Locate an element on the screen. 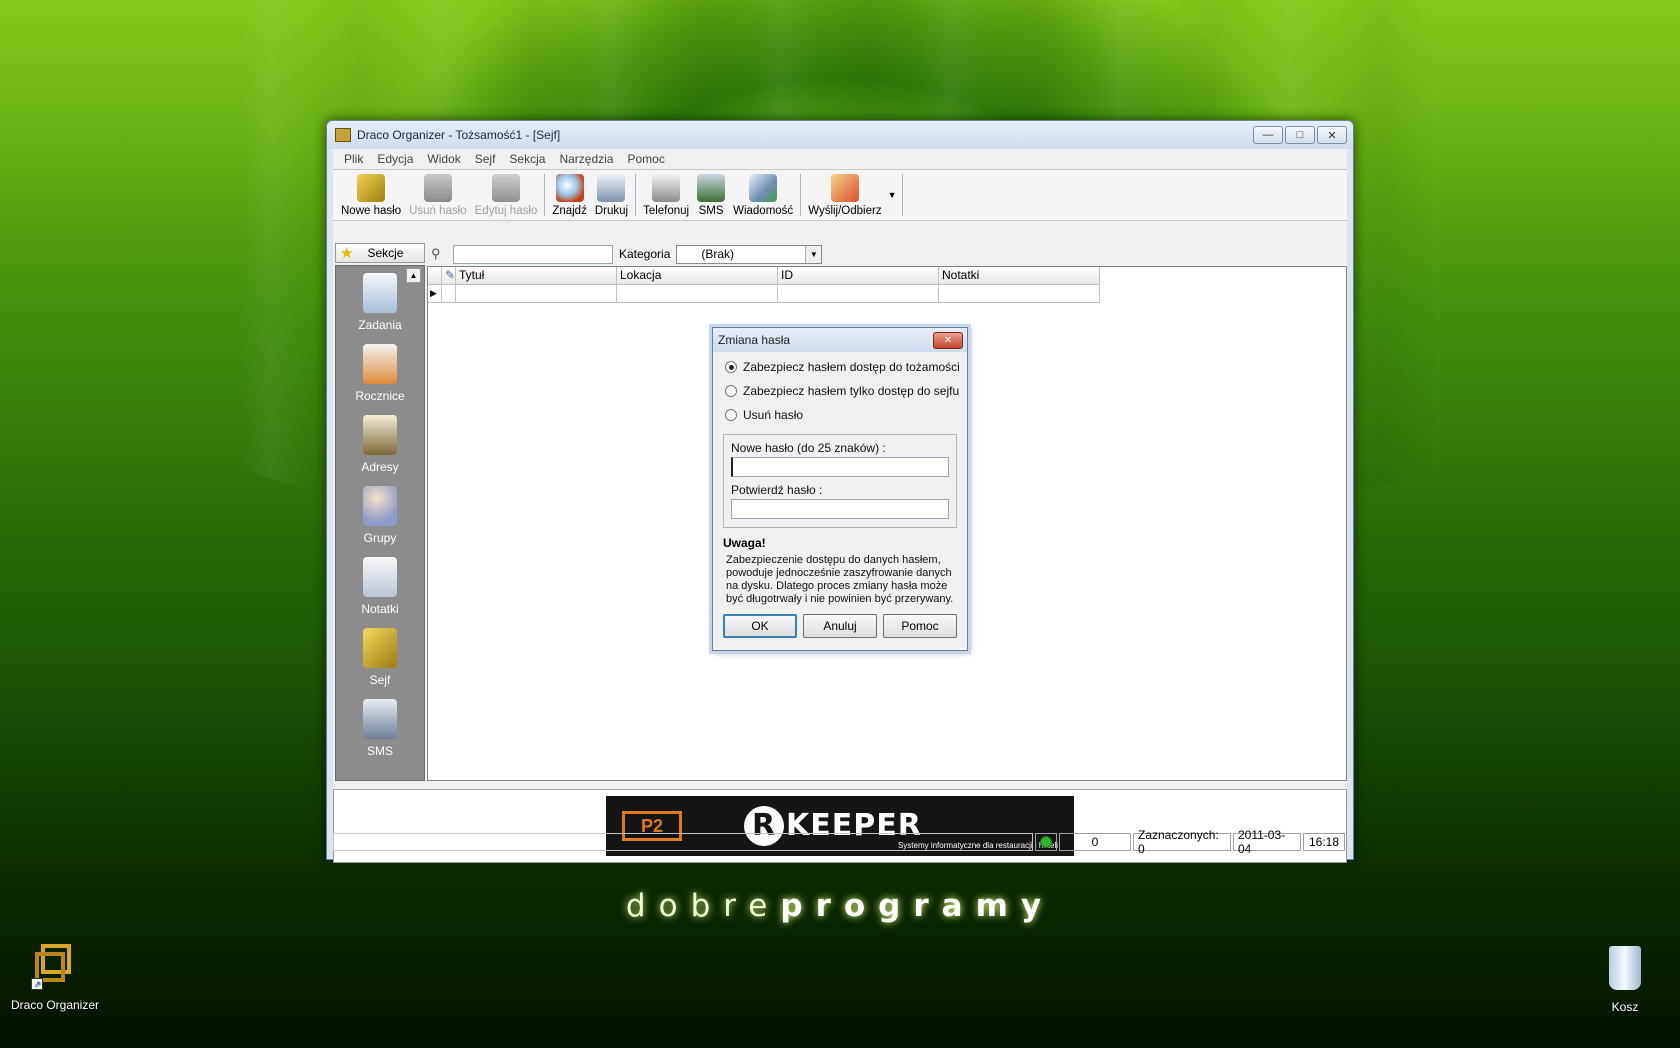 The width and height of the screenshot is (1680, 1048). sms-button: SMS is located at coordinates (711, 195).